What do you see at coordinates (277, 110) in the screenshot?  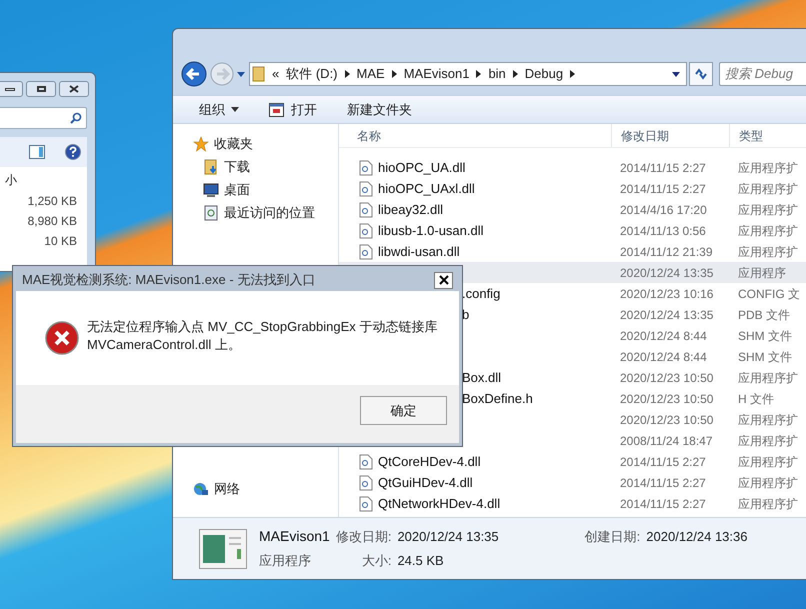 I see `window-icon` at bounding box center [277, 110].